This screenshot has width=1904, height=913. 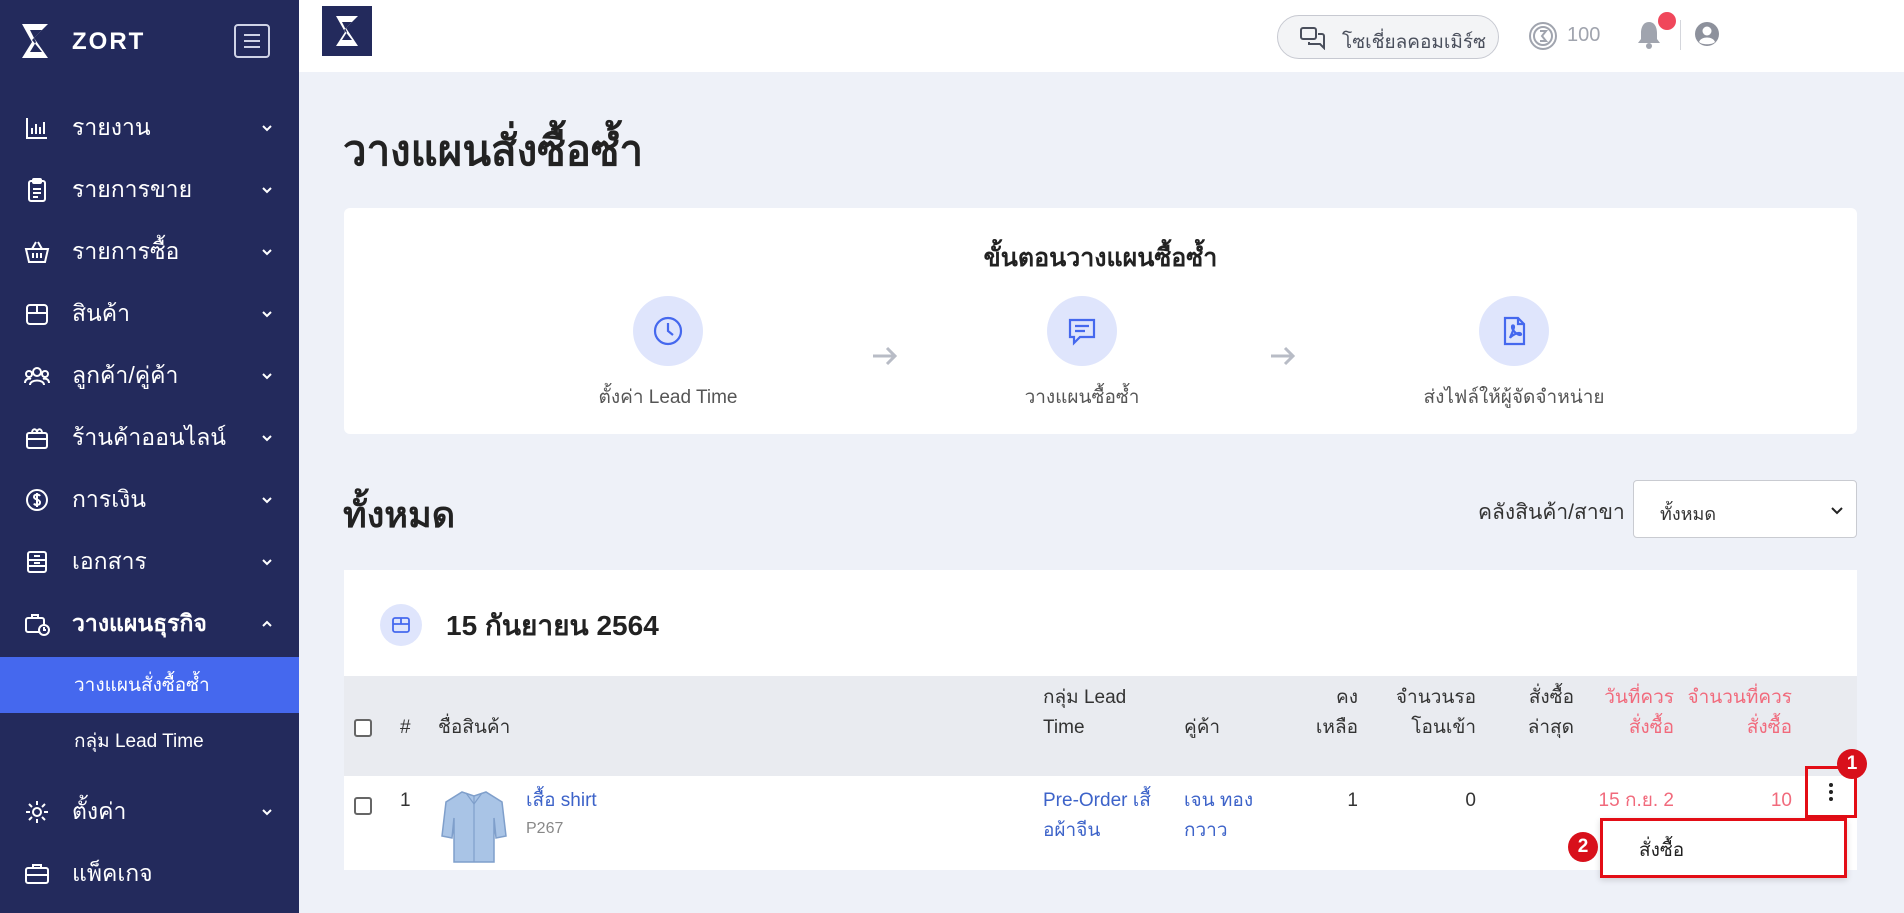 What do you see at coordinates (1639, 697) in the screenshot?
I see `column-header-order-date: วันที่ควร` at bounding box center [1639, 697].